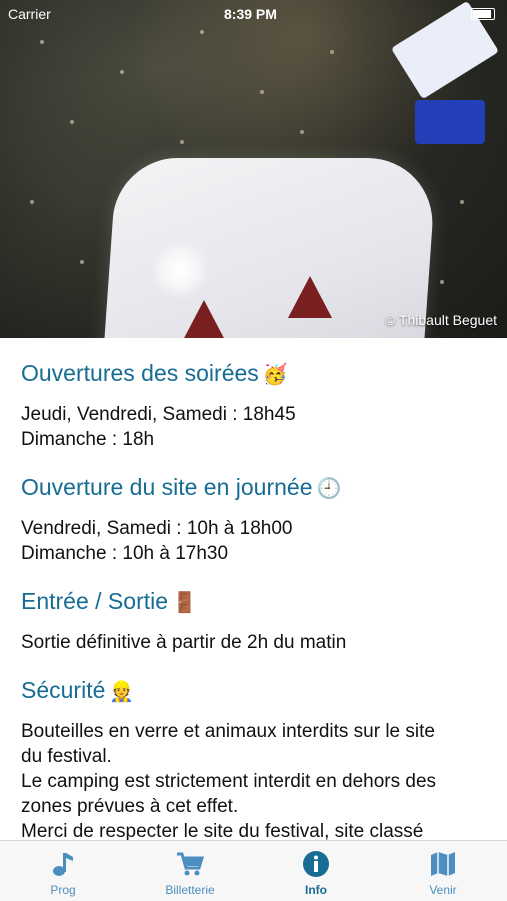 The image size is (507, 901). Describe the element at coordinates (122, 692) in the screenshot. I see `construction-worker-icon: 👷` at that location.